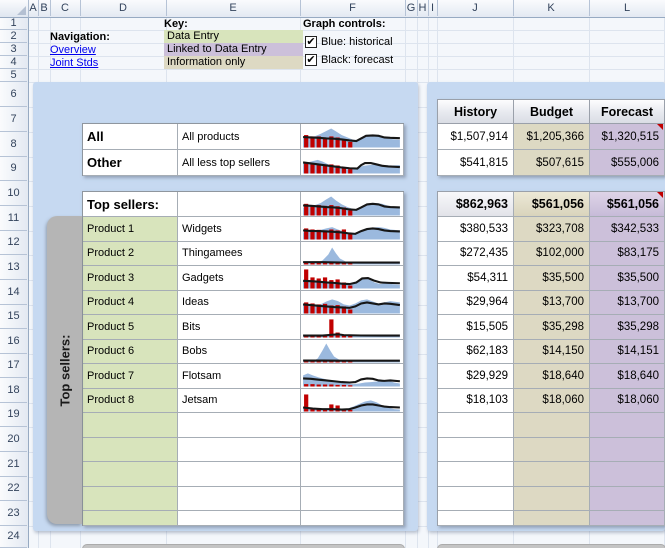 The image size is (665, 548). Describe the element at coordinates (476, 376) in the screenshot. I see `cell-product-7-history: $29,929` at that location.